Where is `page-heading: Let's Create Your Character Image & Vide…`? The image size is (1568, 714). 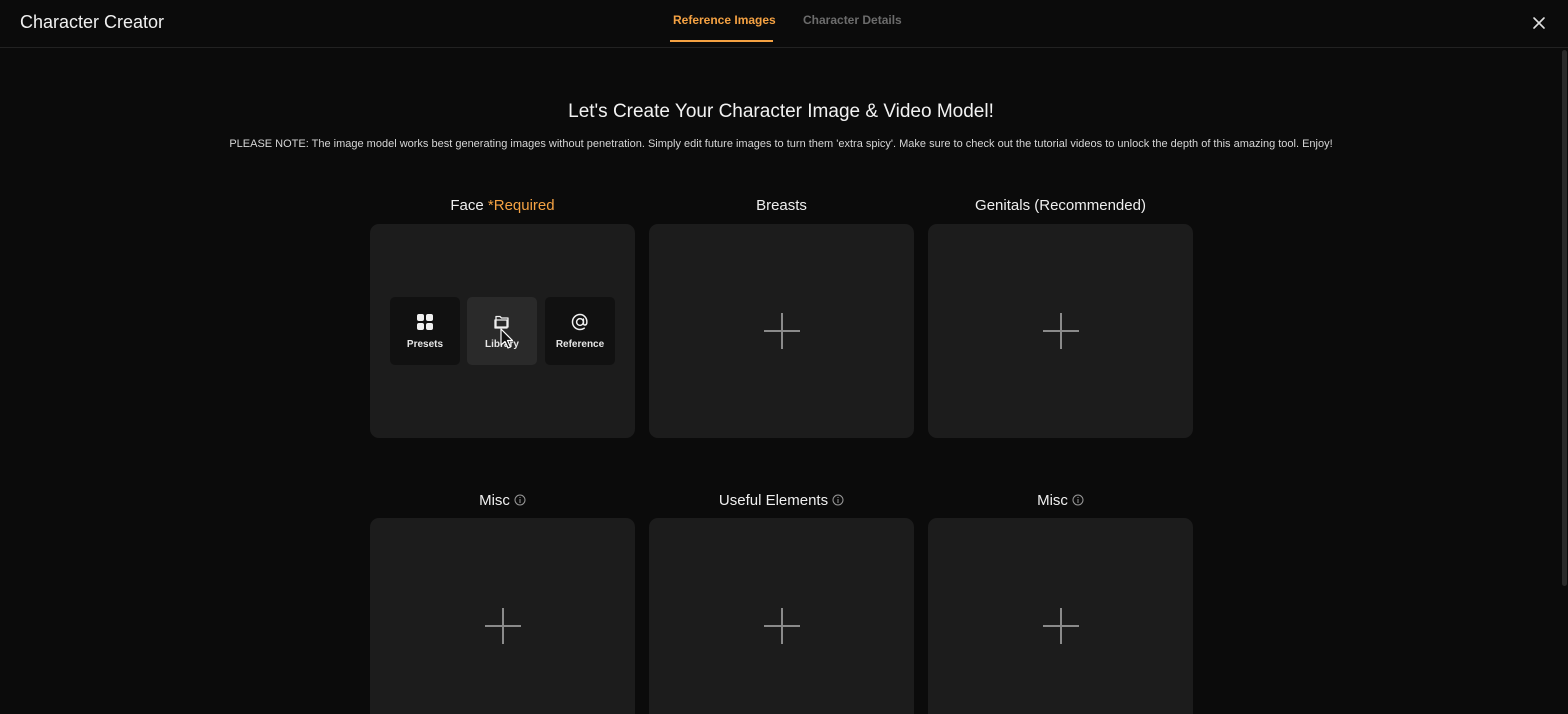 page-heading: Let's Create Your Character Image & Vide… is located at coordinates (781, 111).